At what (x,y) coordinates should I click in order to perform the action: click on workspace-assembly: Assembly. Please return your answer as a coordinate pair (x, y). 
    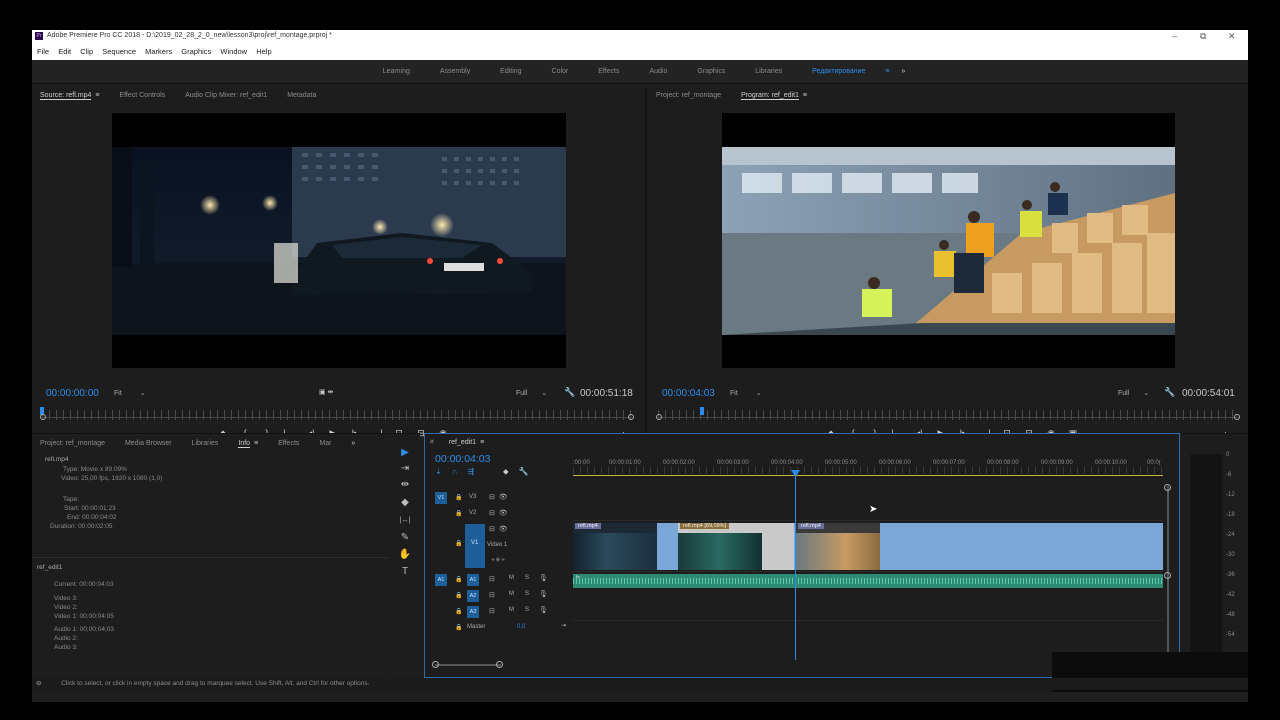
    Looking at the image, I should click on (455, 72).